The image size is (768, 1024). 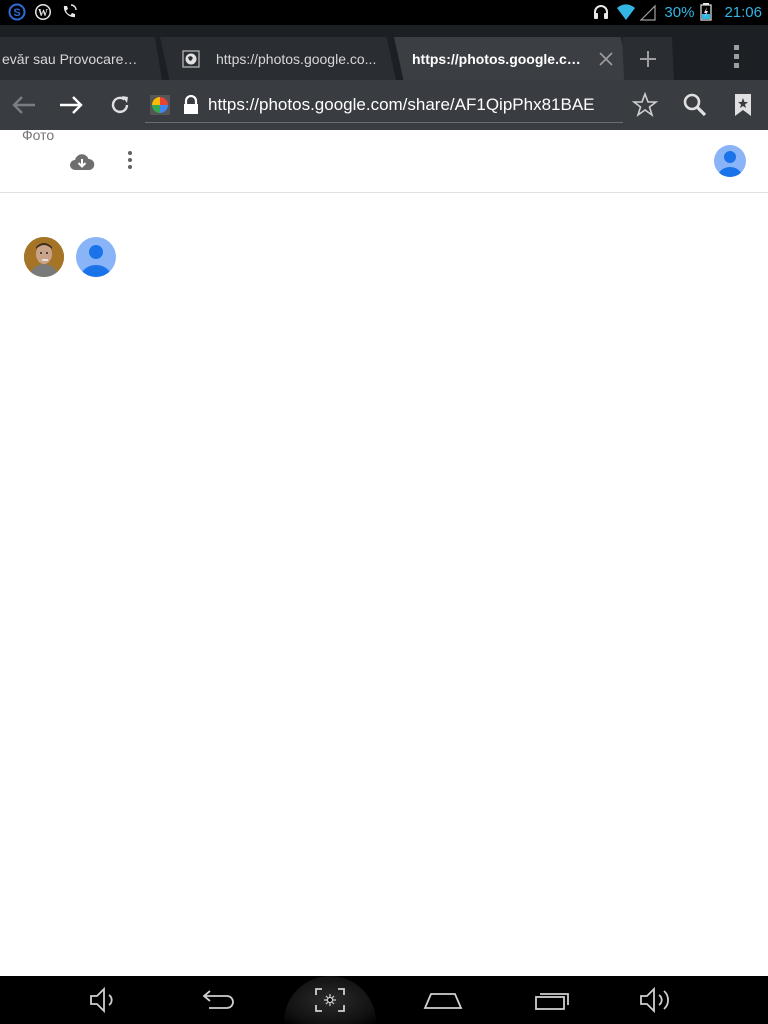 What do you see at coordinates (191, 105) in the screenshot?
I see `lock-icon` at bounding box center [191, 105].